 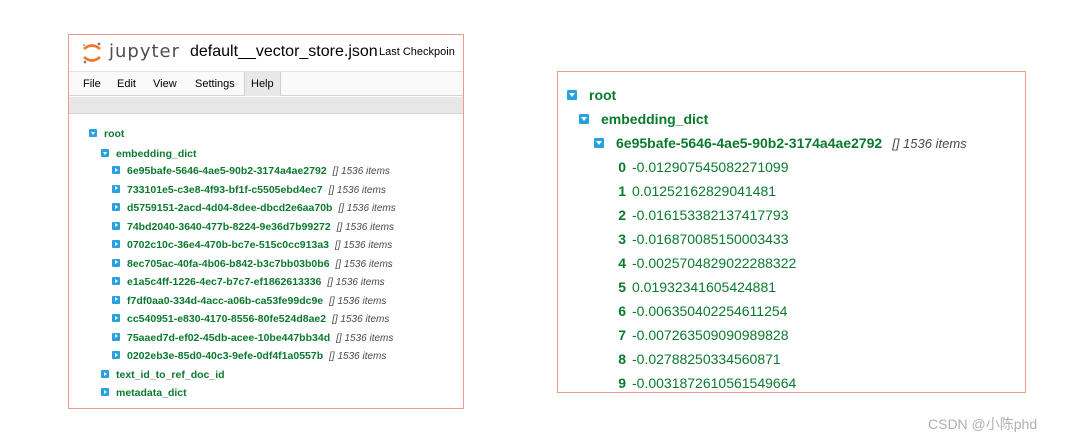 I want to click on watermark-text: CSDN @小陈phd, so click(x=983, y=424).